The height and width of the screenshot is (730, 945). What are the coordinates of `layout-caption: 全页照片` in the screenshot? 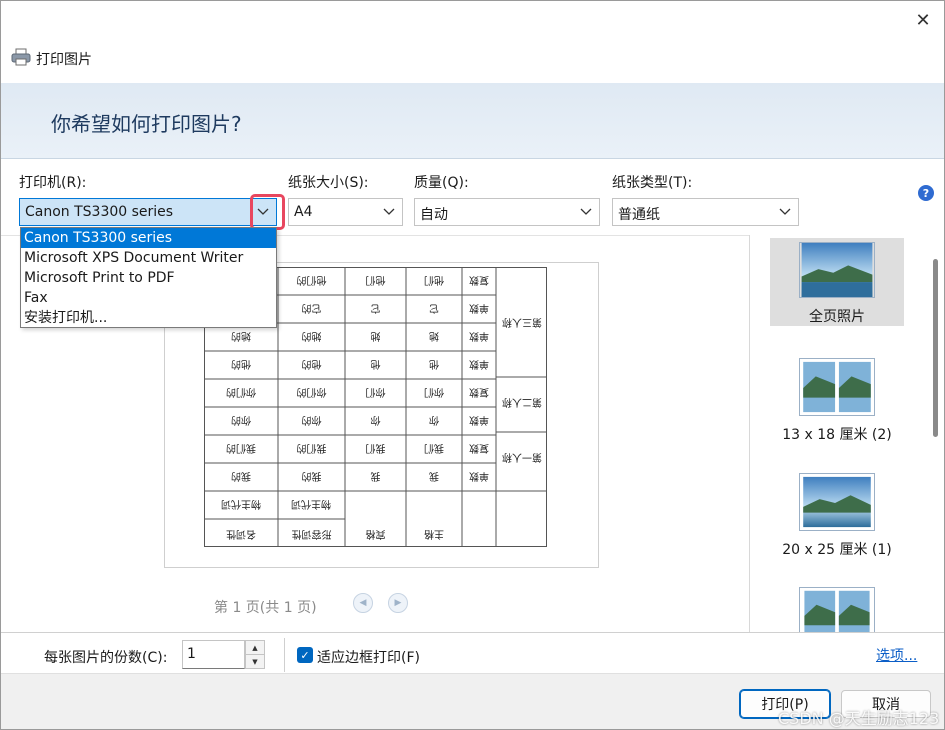 It's located at (837, 317).